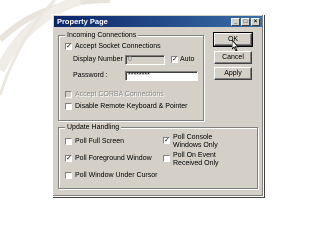  Describe the element at coordinates (118, 46) in the screenshot. I see `accept-socket-label: Accept Socket Connections` at that location.